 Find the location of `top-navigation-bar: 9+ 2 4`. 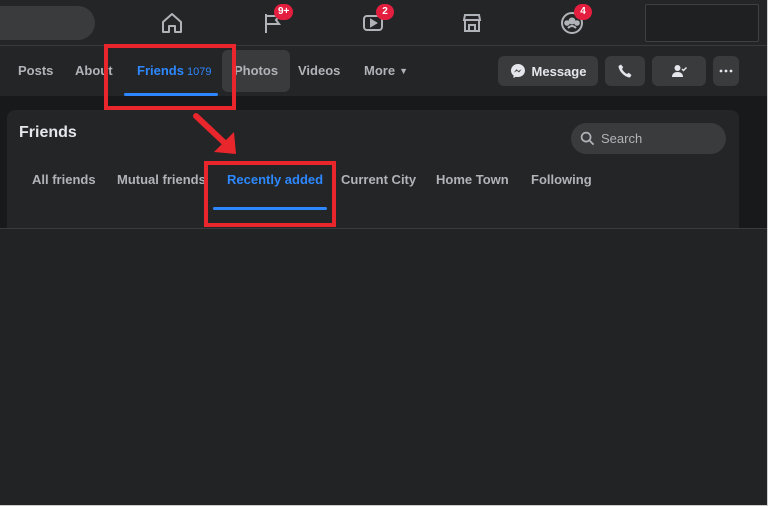

top-navigation-bar: 9+ 2 4 is located at coordinates (383, 23).